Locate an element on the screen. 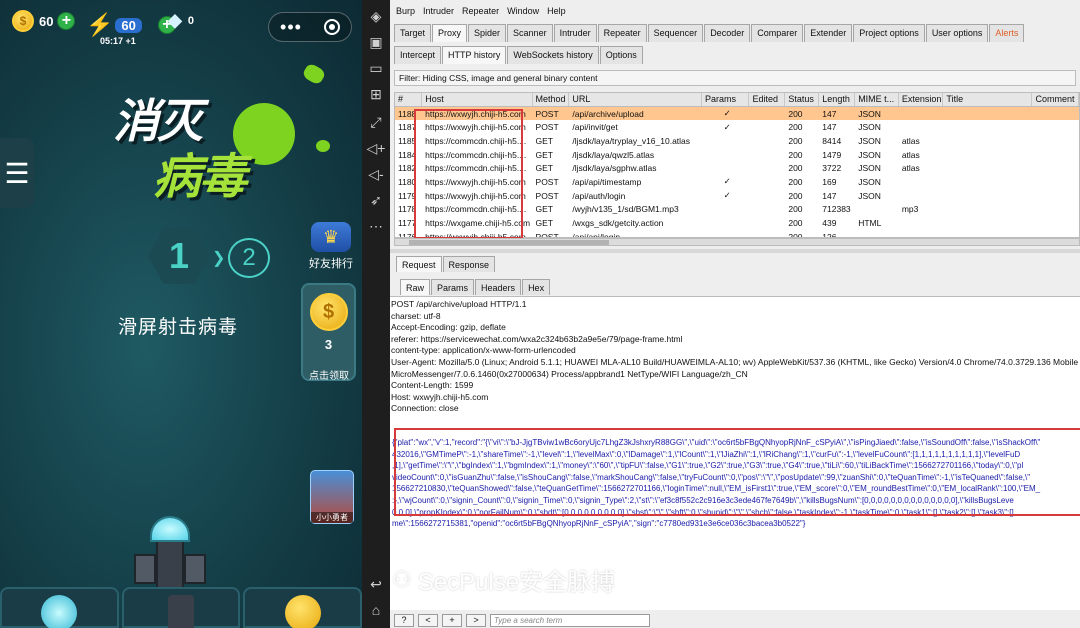  friend-rank-button: ♛ 好友排行 is located at coordinates (331, 246).